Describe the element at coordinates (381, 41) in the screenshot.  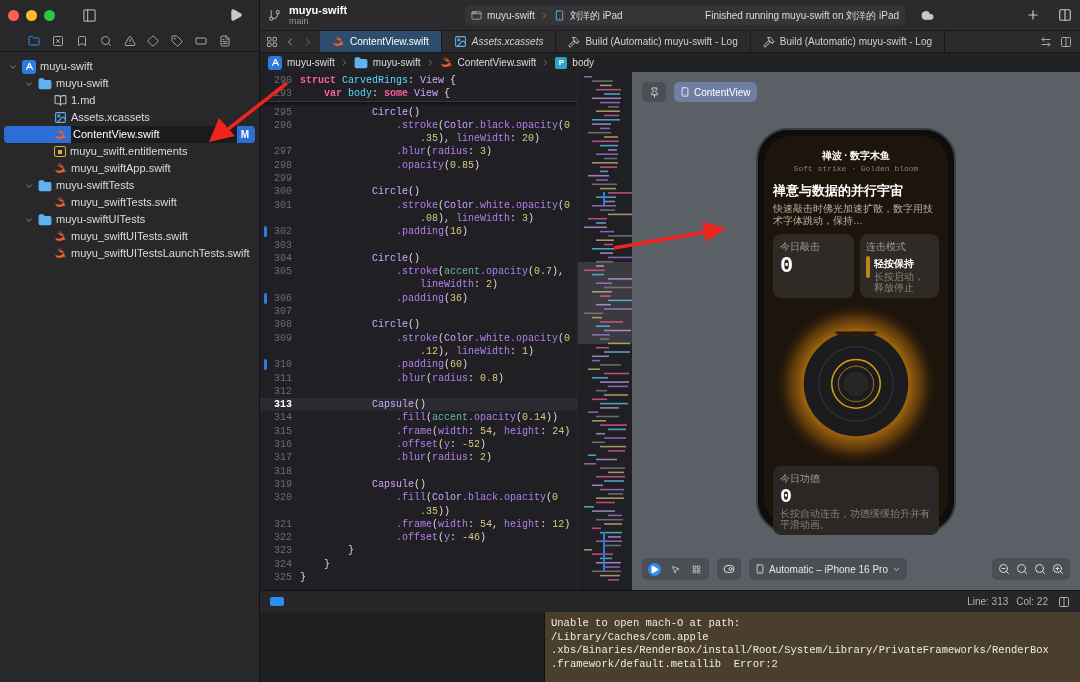
I see `editor-tab: ContentView.swift` at that location.